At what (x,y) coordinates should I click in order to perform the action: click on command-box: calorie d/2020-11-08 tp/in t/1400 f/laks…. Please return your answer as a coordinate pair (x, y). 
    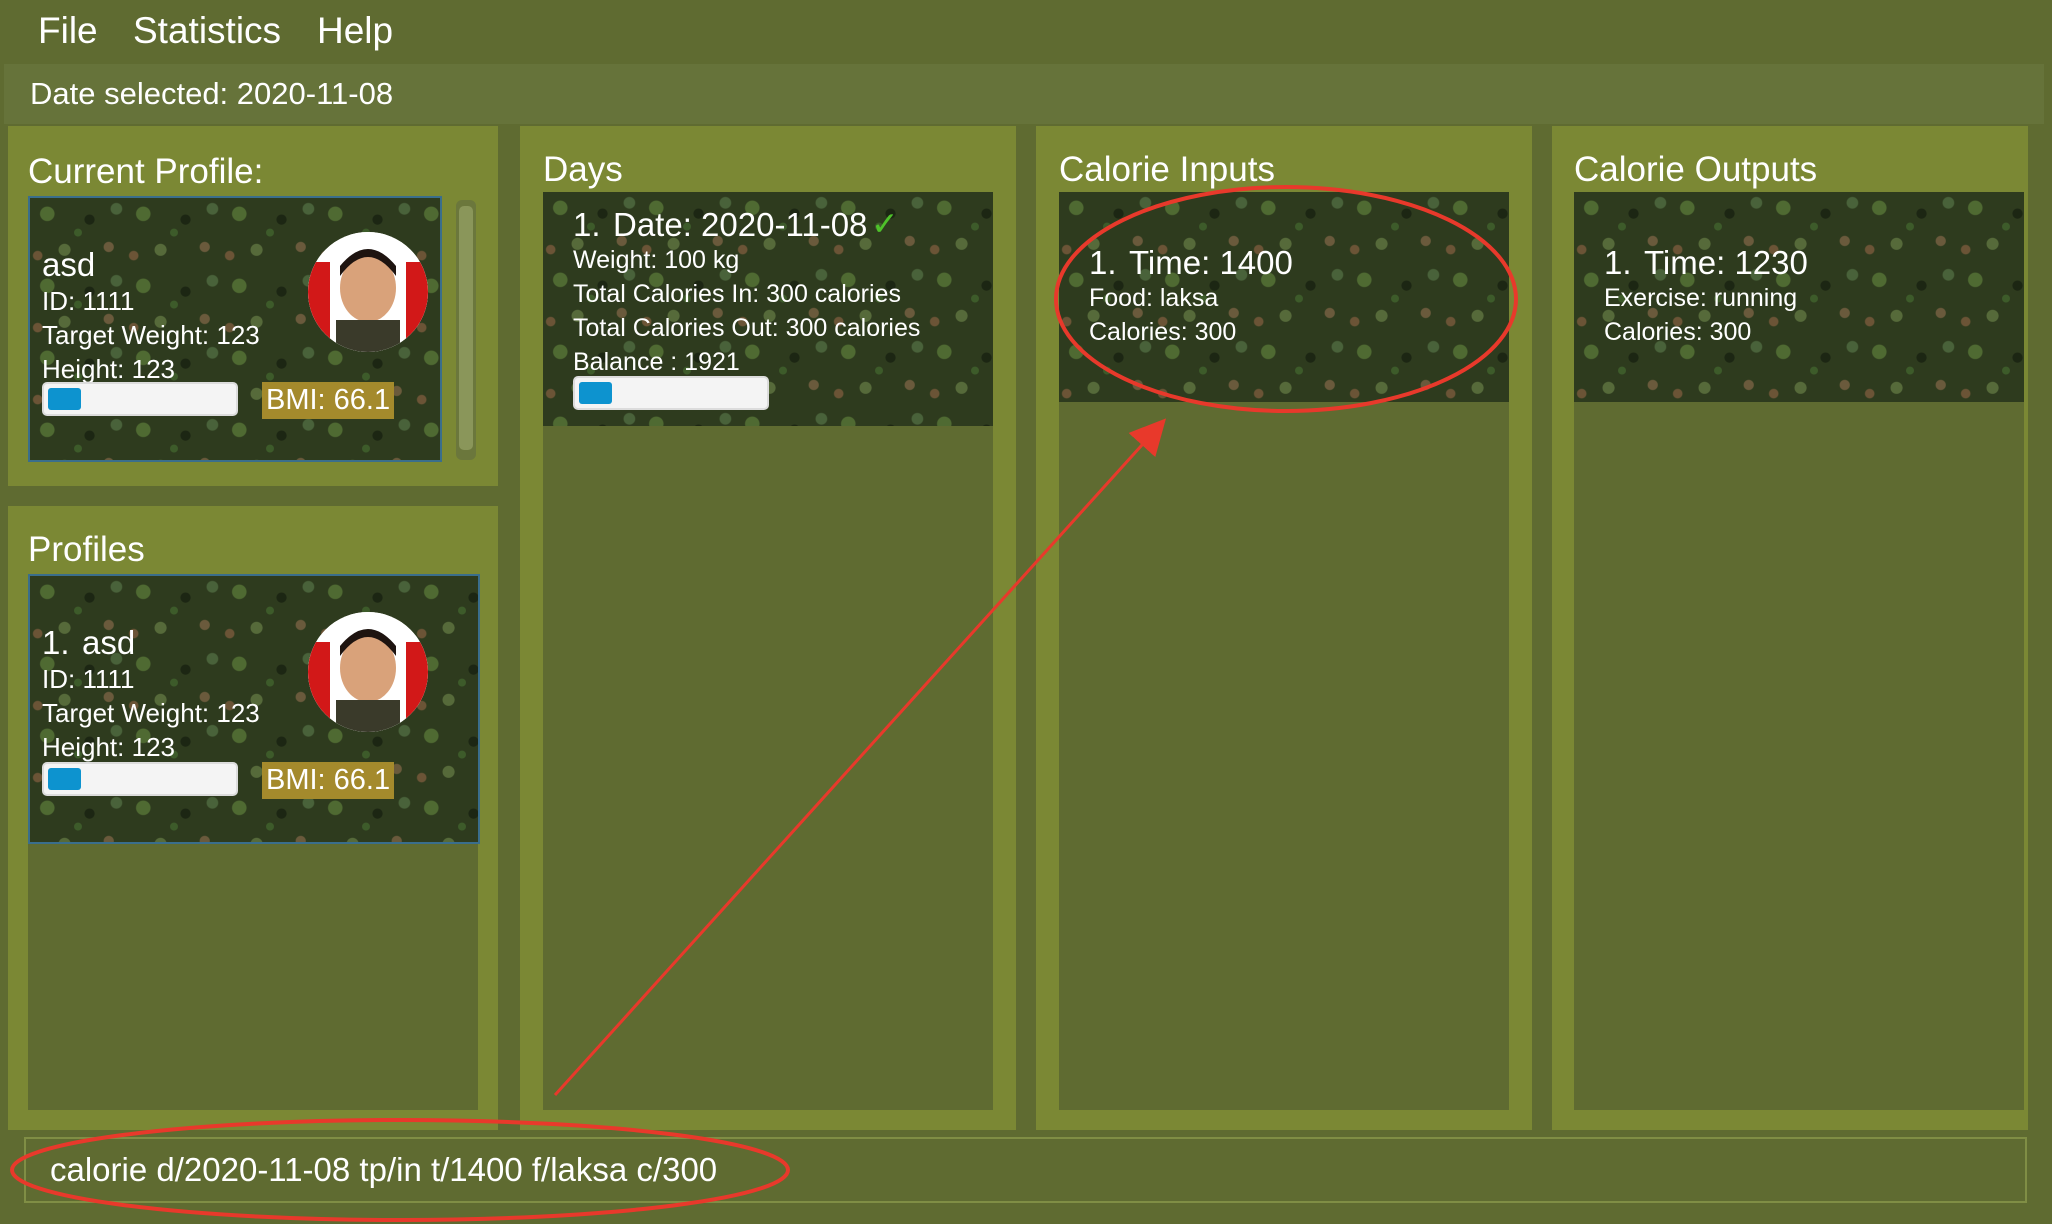
    Looking at the image, I should click on (1025, 1170).